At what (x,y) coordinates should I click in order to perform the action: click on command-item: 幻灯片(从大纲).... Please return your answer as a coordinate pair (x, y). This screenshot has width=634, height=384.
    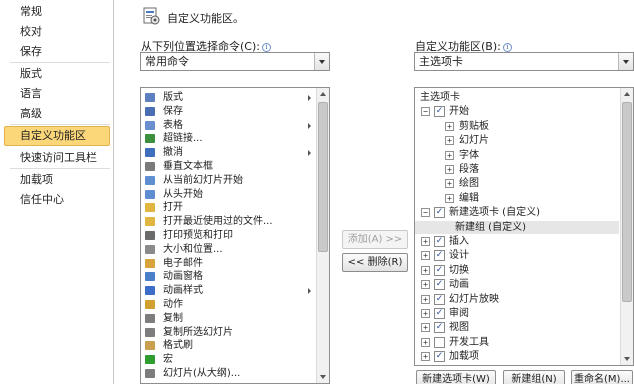
    Looking at the image, I should click on (235, 373).